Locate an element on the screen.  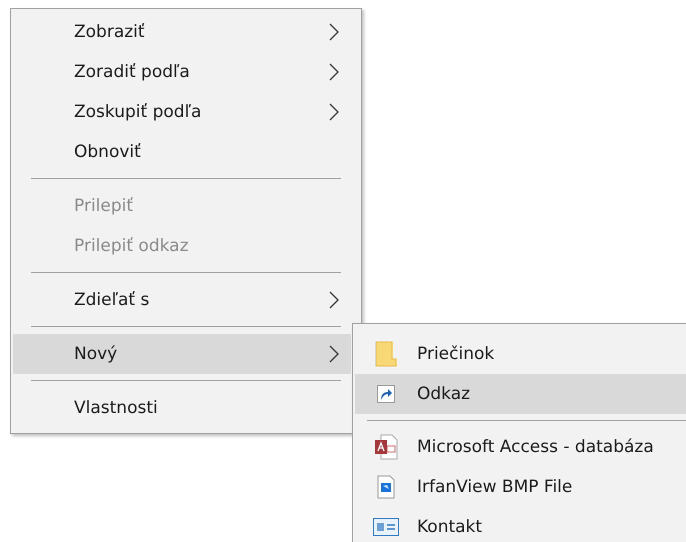
menu-item: Obnoviť is located at coordinates (182, 152).